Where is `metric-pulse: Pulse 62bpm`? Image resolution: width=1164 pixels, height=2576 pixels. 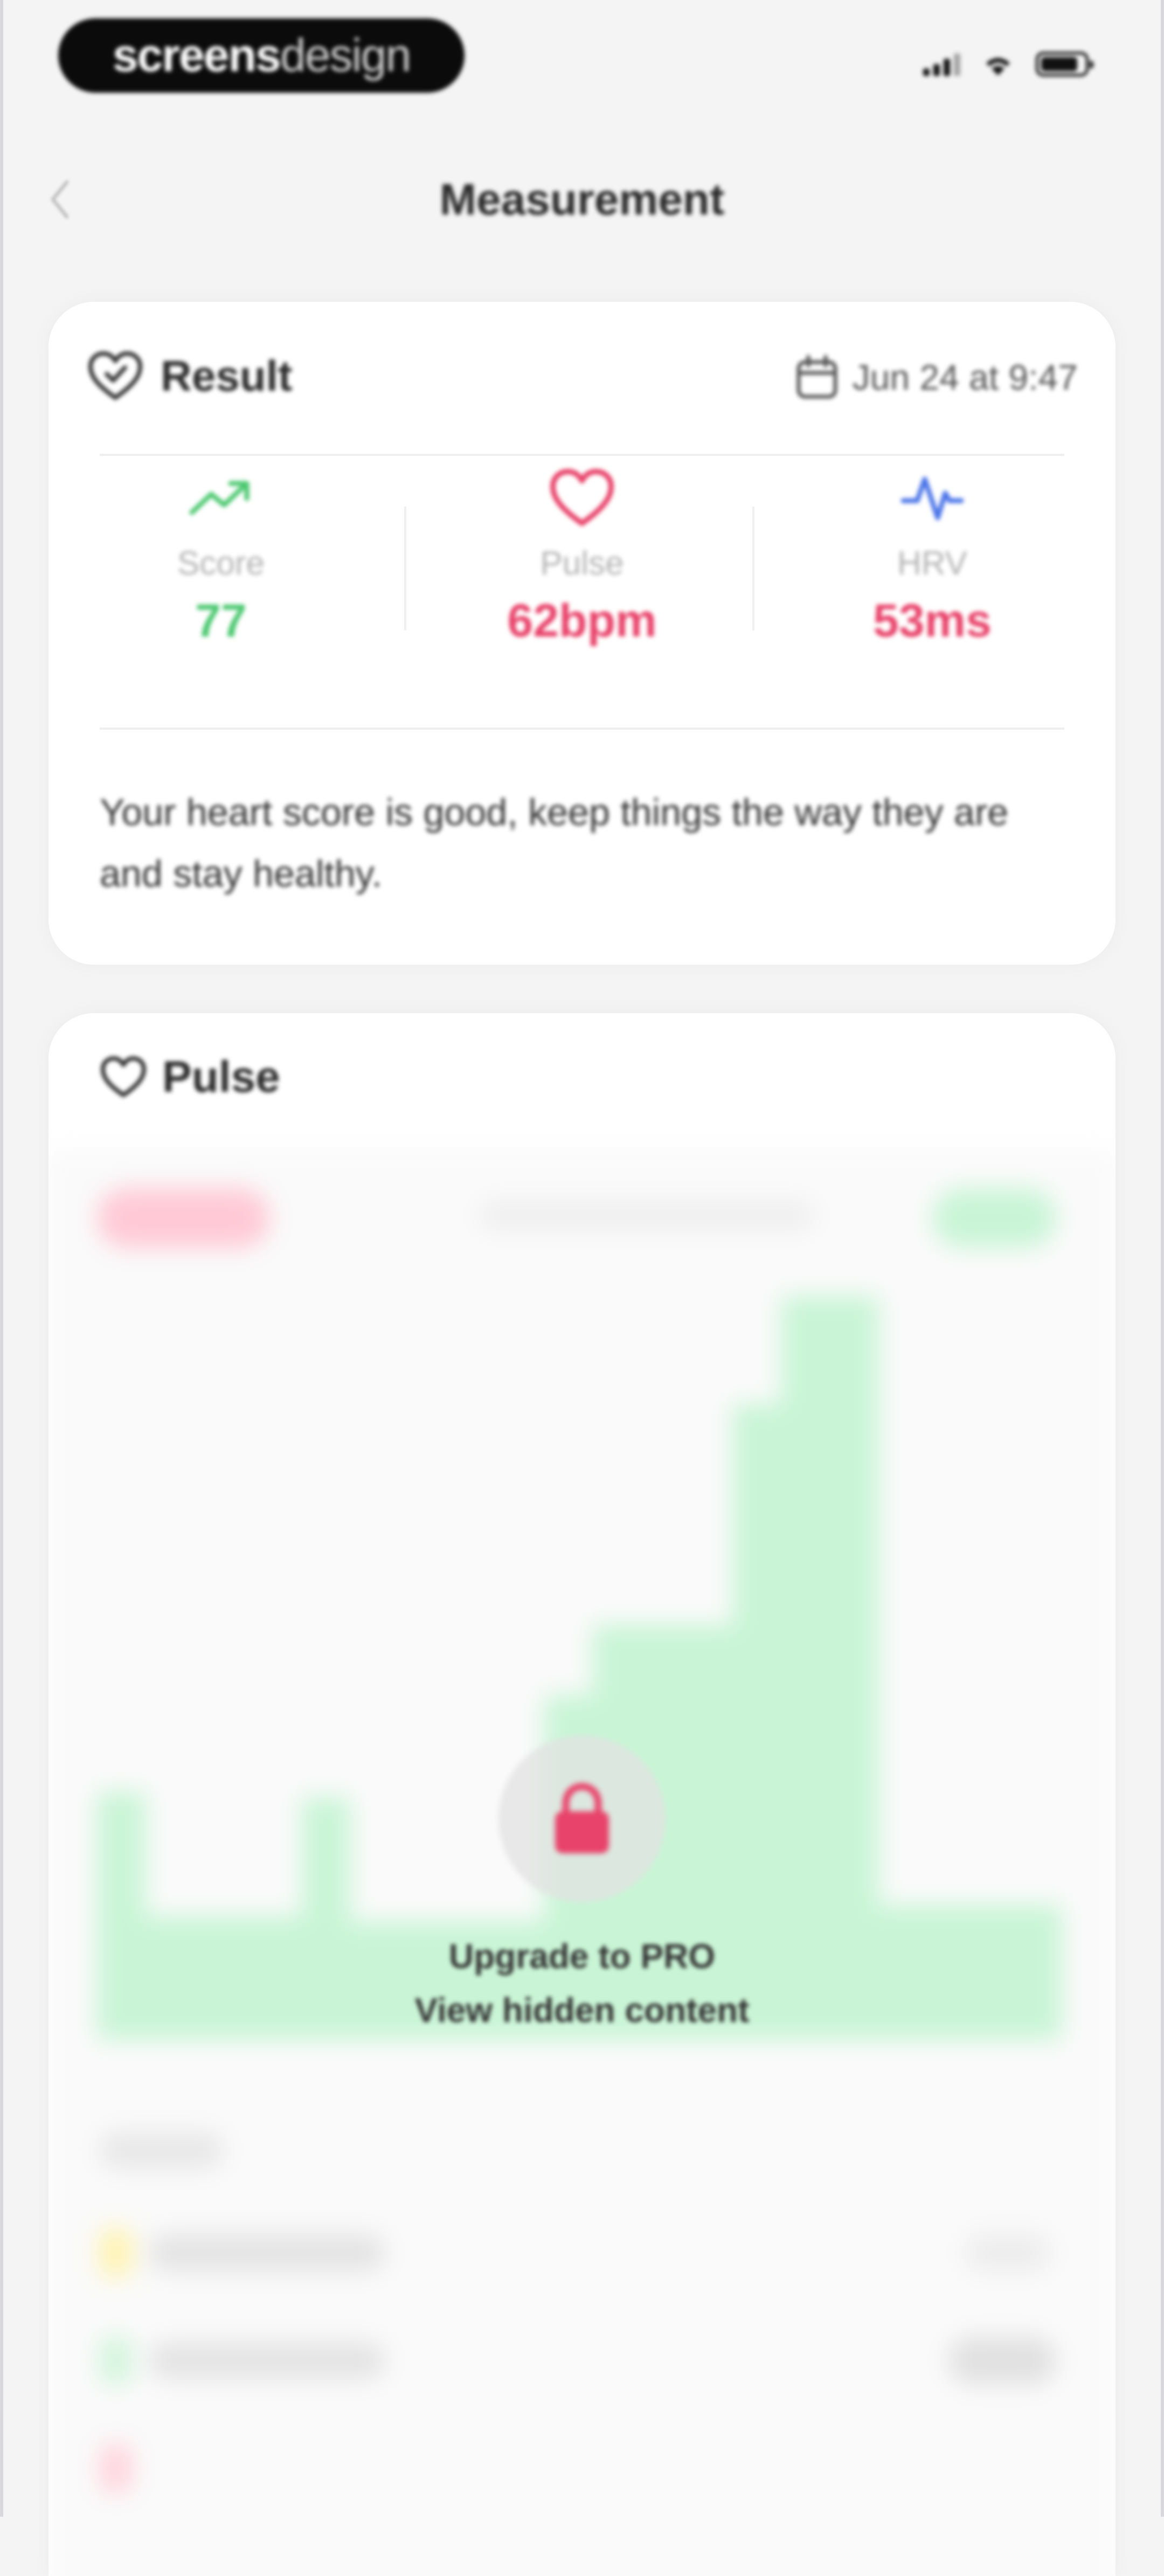 metric-pulse: Pulse 62bpm is located at coordinates (582, 556).